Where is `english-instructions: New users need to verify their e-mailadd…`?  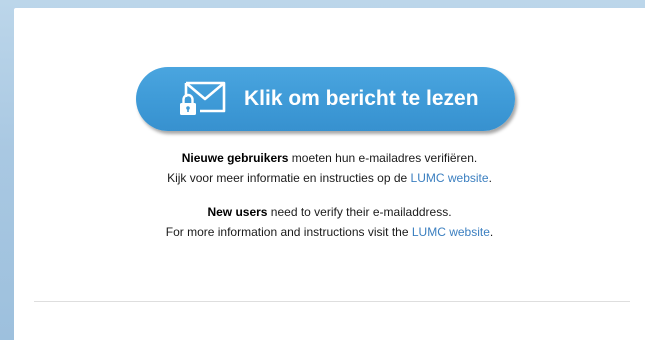
english-instructions: New users need to verify their e-mailadd… is located at coordinates (329, 222).